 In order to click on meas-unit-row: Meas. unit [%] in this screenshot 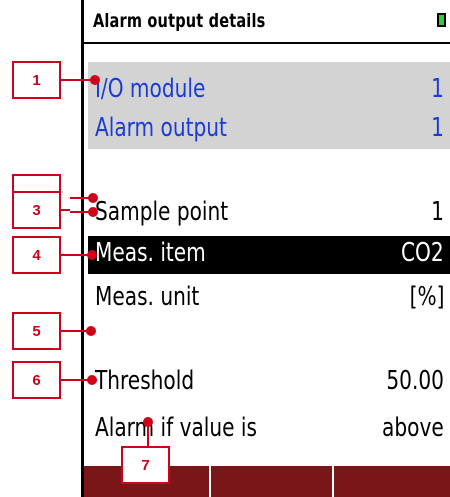, I will do `click(269, 299)`.